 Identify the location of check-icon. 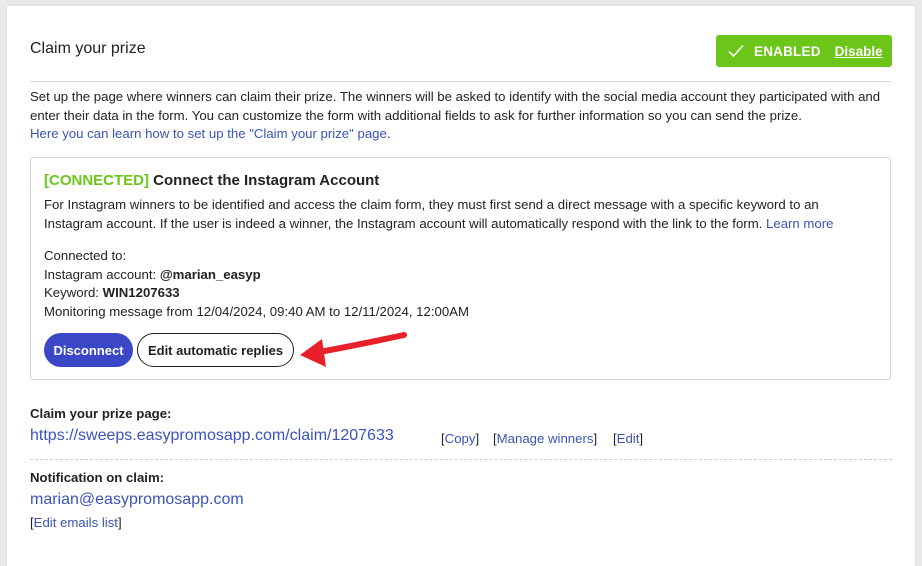
(736, 51).